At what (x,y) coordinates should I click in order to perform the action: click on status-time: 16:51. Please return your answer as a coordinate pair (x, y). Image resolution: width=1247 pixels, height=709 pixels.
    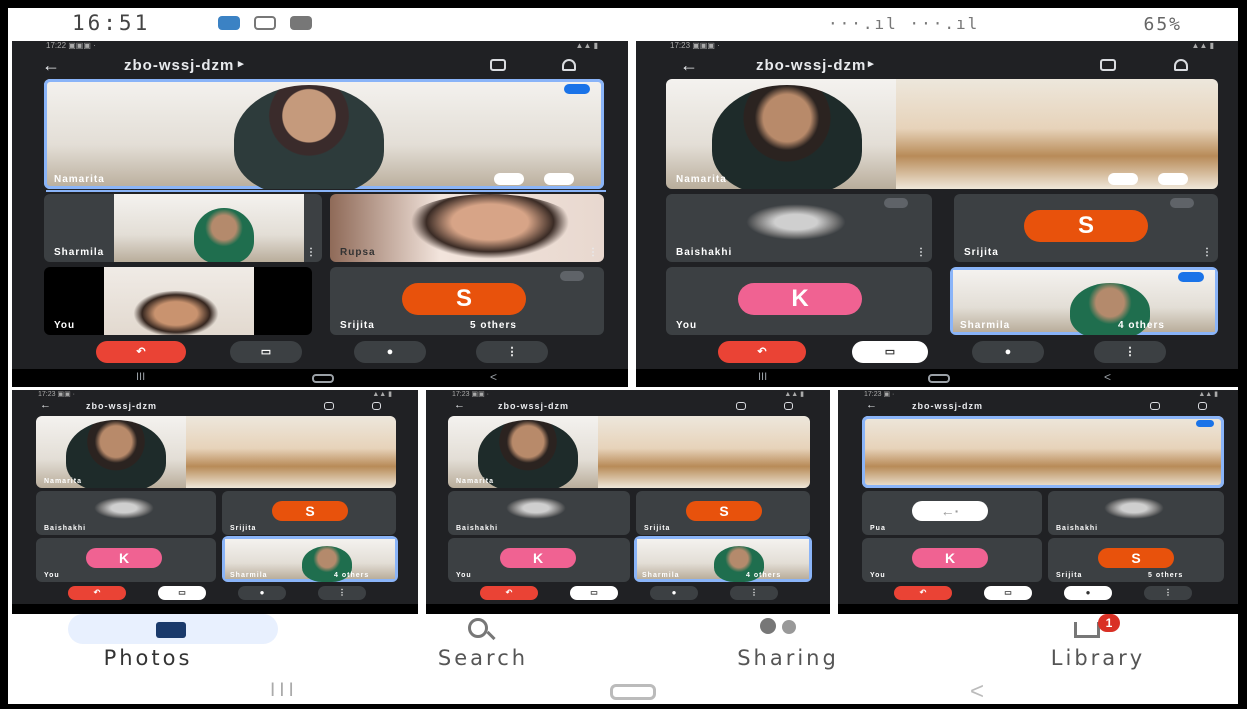
    Looking at the image, I should click on (111, 23).